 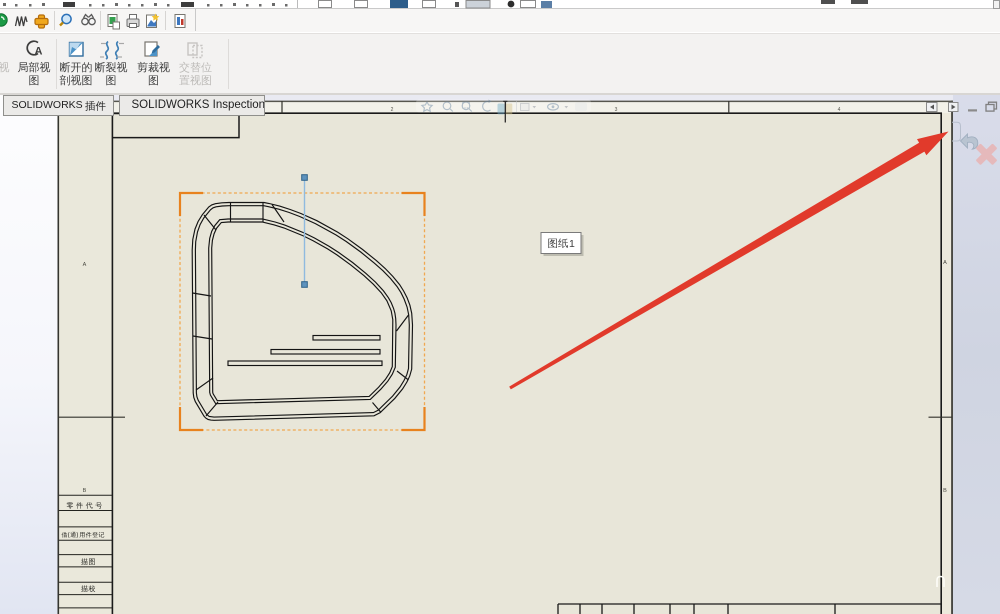 I want to click on svg-text: 2, so click(x=392, y=110).